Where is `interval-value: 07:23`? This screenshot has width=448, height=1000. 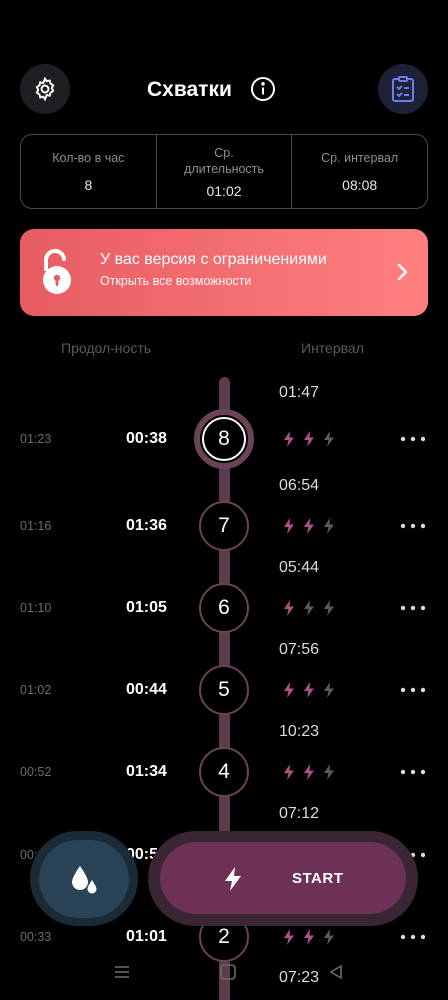 interval-value: 07:23 is located at coordinates (299, 977).